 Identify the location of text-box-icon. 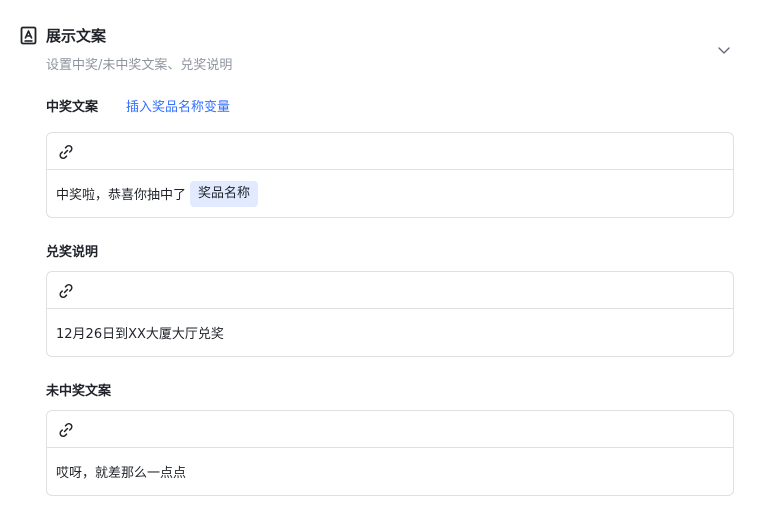
(28, 35).